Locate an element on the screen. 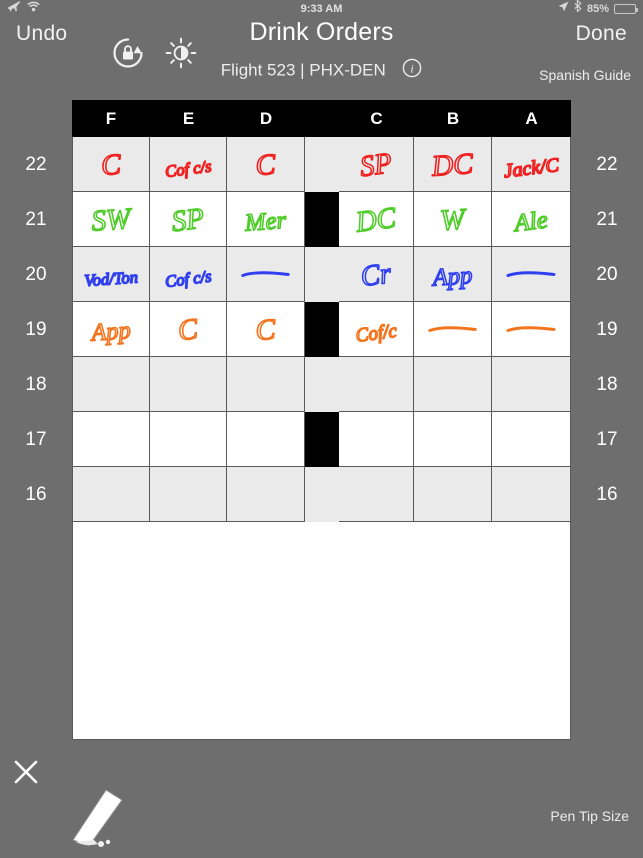  handwriting-ink: Cr is located at coordinates (376, 274).